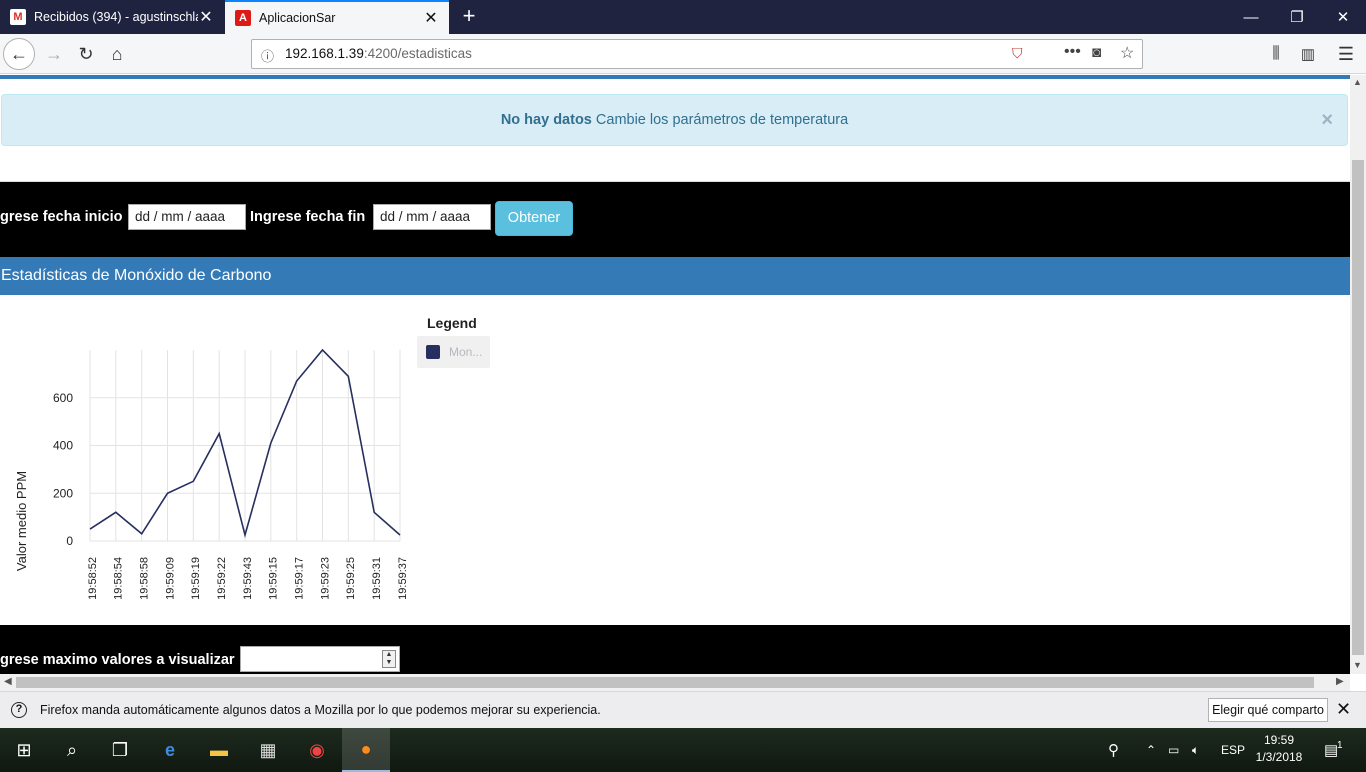 This screenshot has height=772, width=1366. I want to click on y-tick-label: 600, so click(63, 398).